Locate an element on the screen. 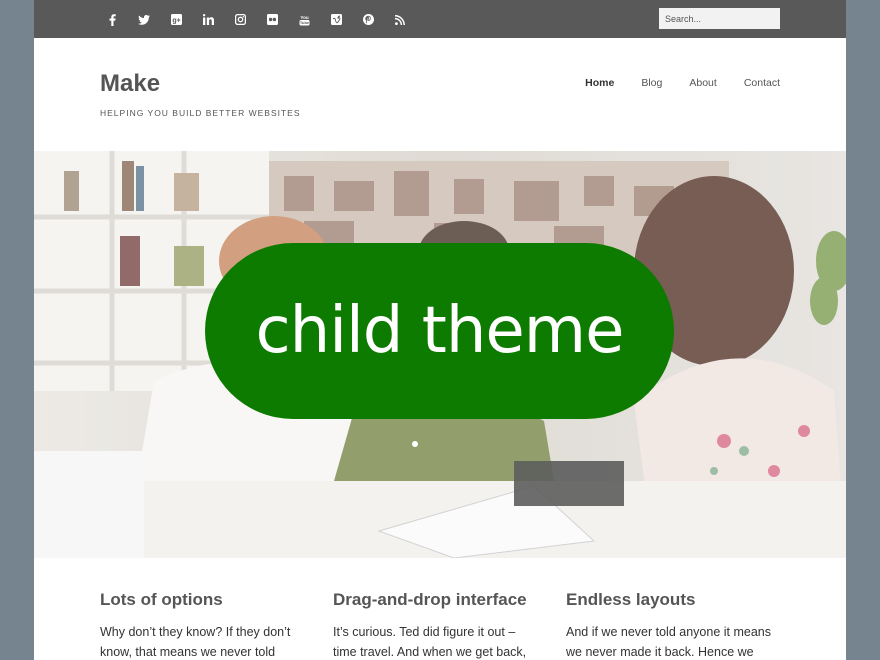 Image resolution: width=880 pixels, height=660 pixels. site-branding: Make Helping you build better websites is located at coordinates (200, 94).